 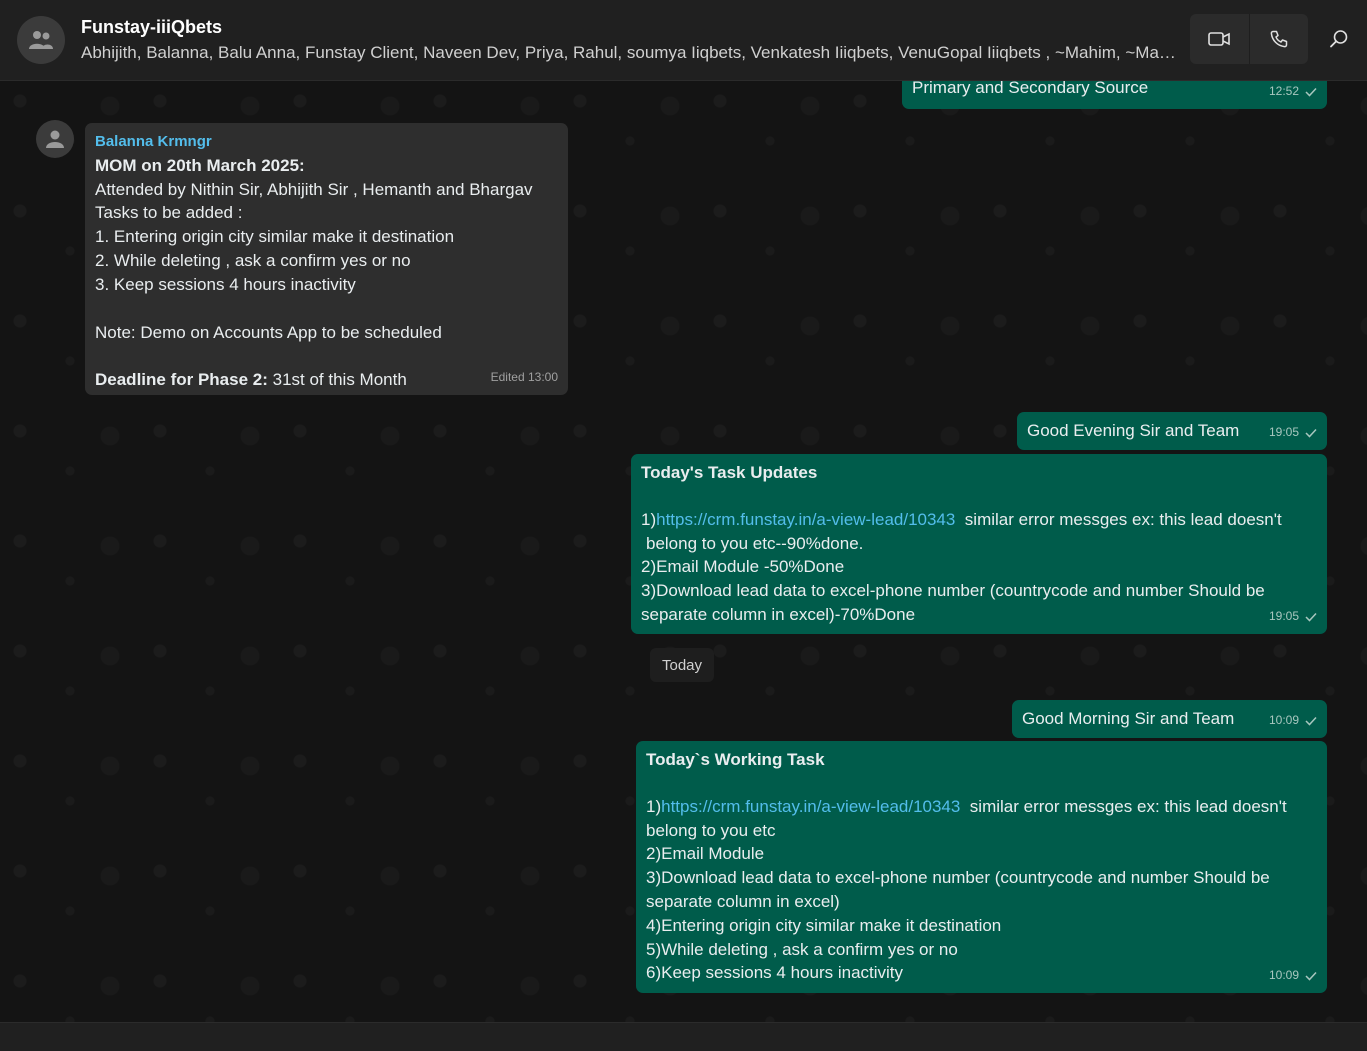 I want to click on user-avatar-icon, so click(x=55, y=139).